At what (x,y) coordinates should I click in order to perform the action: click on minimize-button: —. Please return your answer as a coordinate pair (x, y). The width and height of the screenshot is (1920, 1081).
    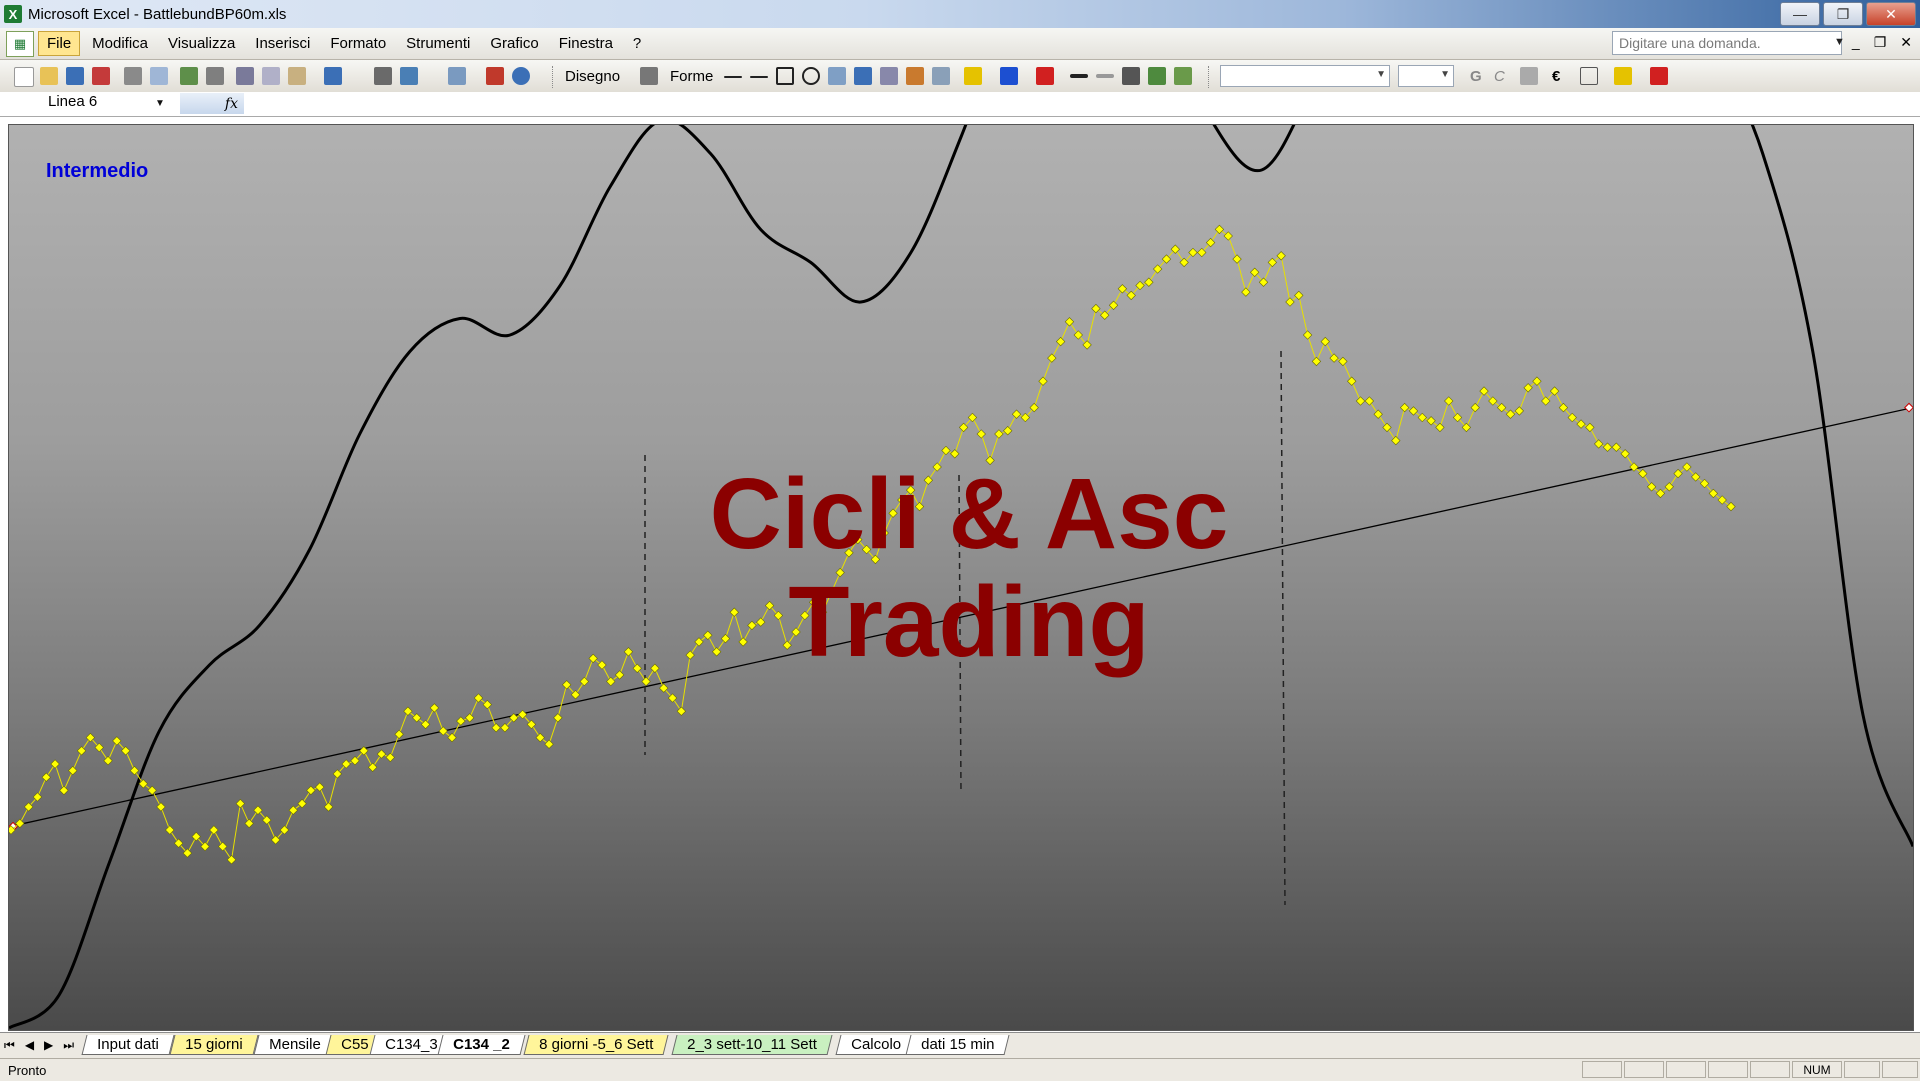
    Looking at the image, I should click on (1800, 14).